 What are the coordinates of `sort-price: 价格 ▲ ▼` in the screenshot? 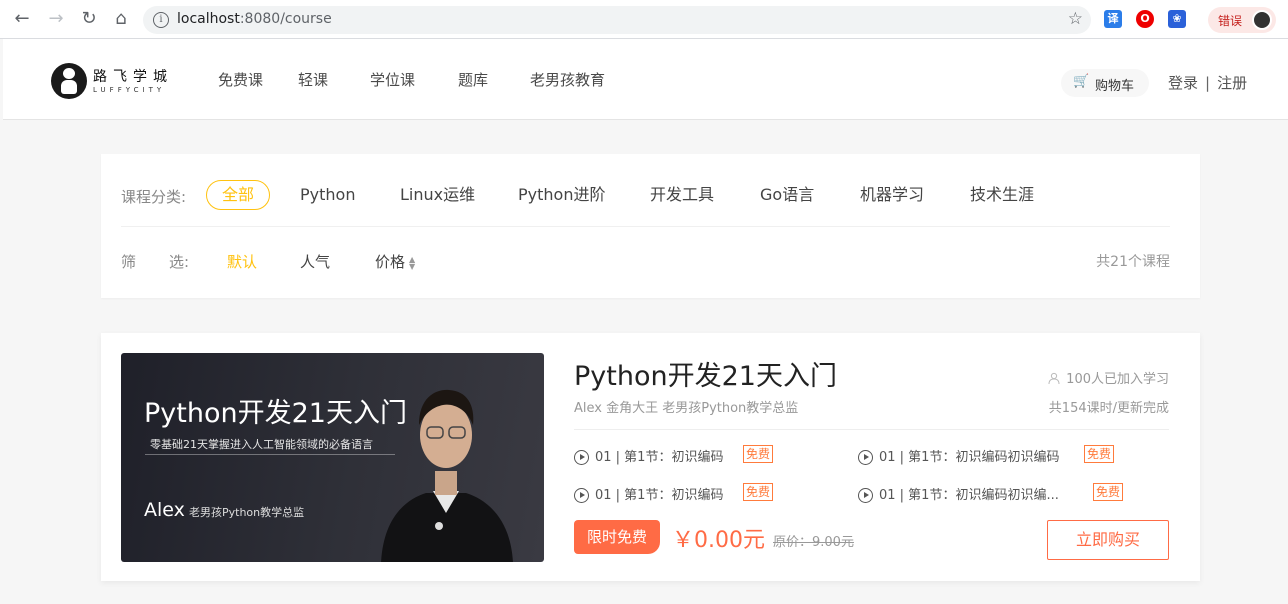 It's located at (395, 261).